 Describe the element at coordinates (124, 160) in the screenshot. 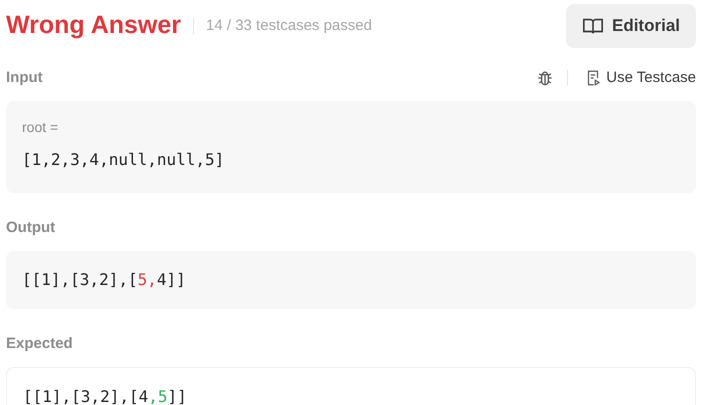

I see `code-value: [1,2,3,4,null,null,5]` at that location.